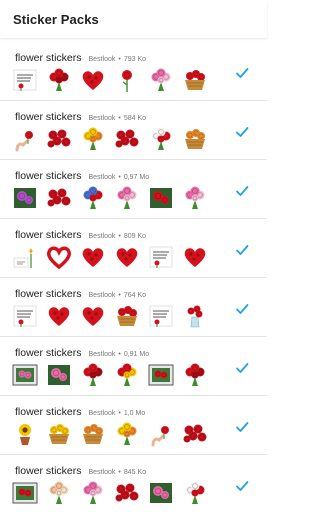 The width and height of the screenshot is (320, 512). Describe the element at coordinates (161, 316) in the screenshot. I see `quote-card-sticker` at that location.